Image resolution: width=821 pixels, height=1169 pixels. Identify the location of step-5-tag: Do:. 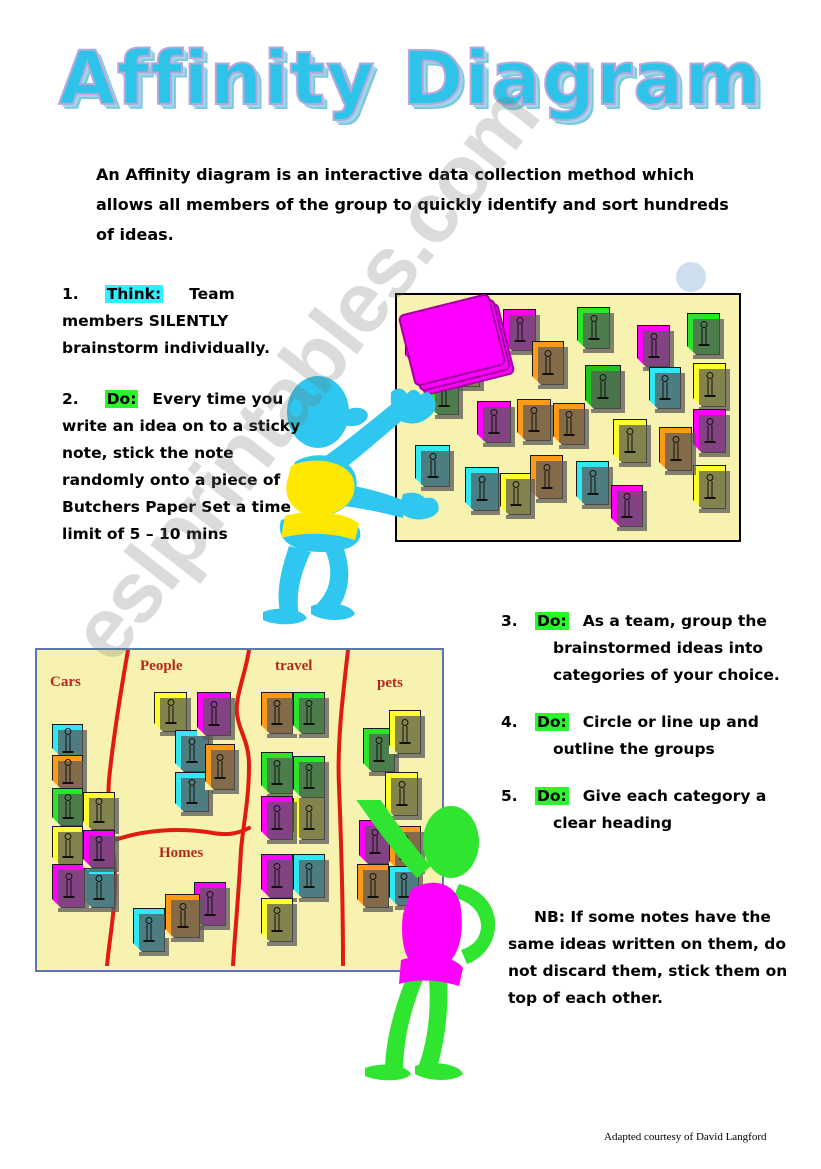
(552, 796).